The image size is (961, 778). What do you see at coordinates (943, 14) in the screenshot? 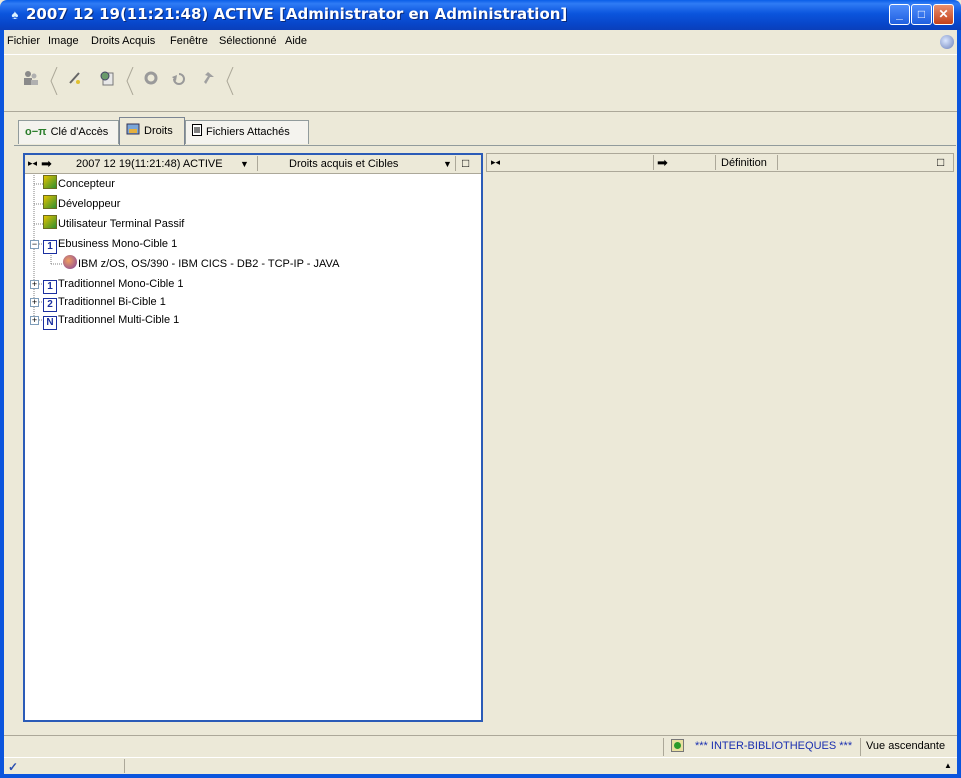
I see `close-button: ✕` at bounding box center [943, 14].